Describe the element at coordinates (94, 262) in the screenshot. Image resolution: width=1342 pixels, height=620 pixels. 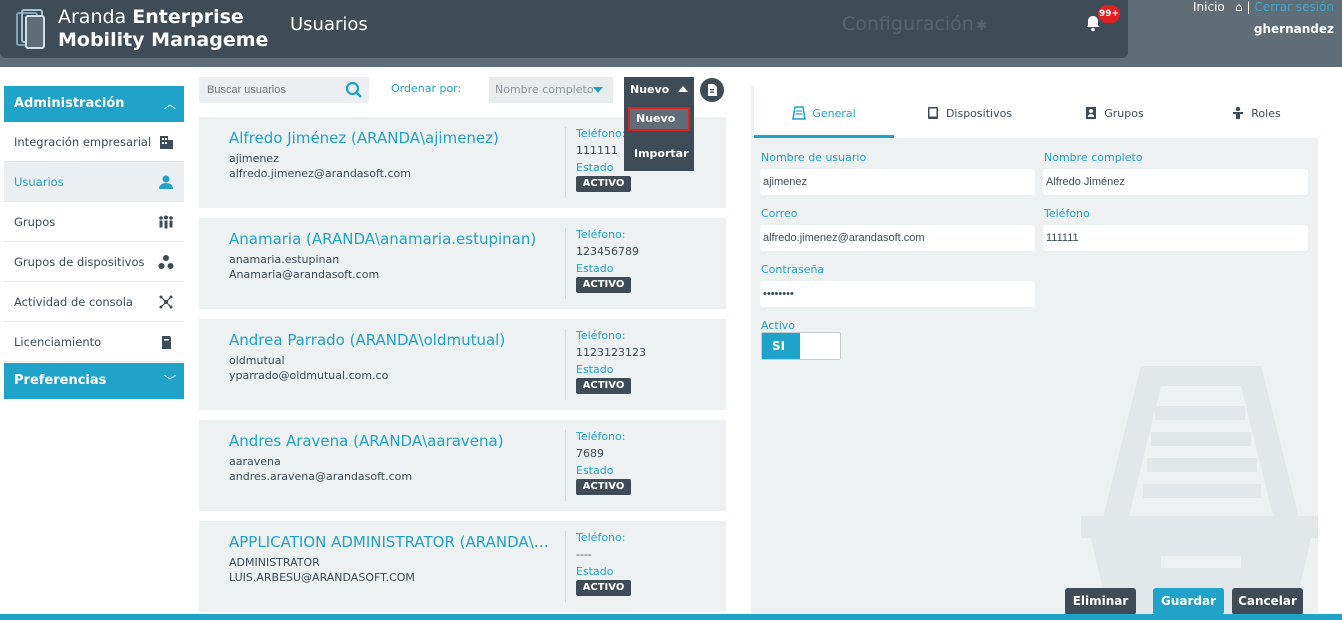
I see `sidebar-item-grupos-dispositivos: Grupos de dispositivos` at that location.